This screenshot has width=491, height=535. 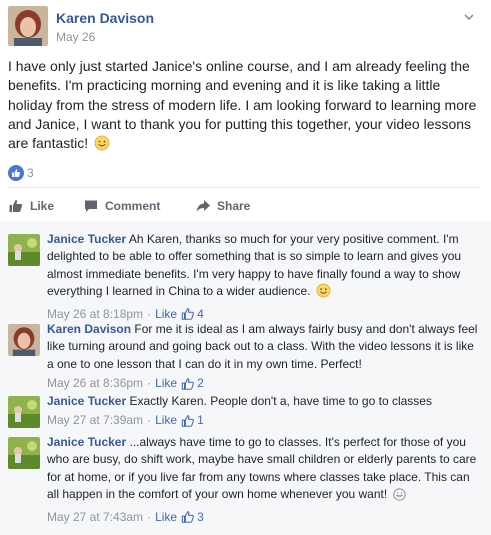 What do you see at coordinates (95, 517) in the screenshot?
I see `comment-time: May 27 at 7:43am` at bounding box center [95, 517].